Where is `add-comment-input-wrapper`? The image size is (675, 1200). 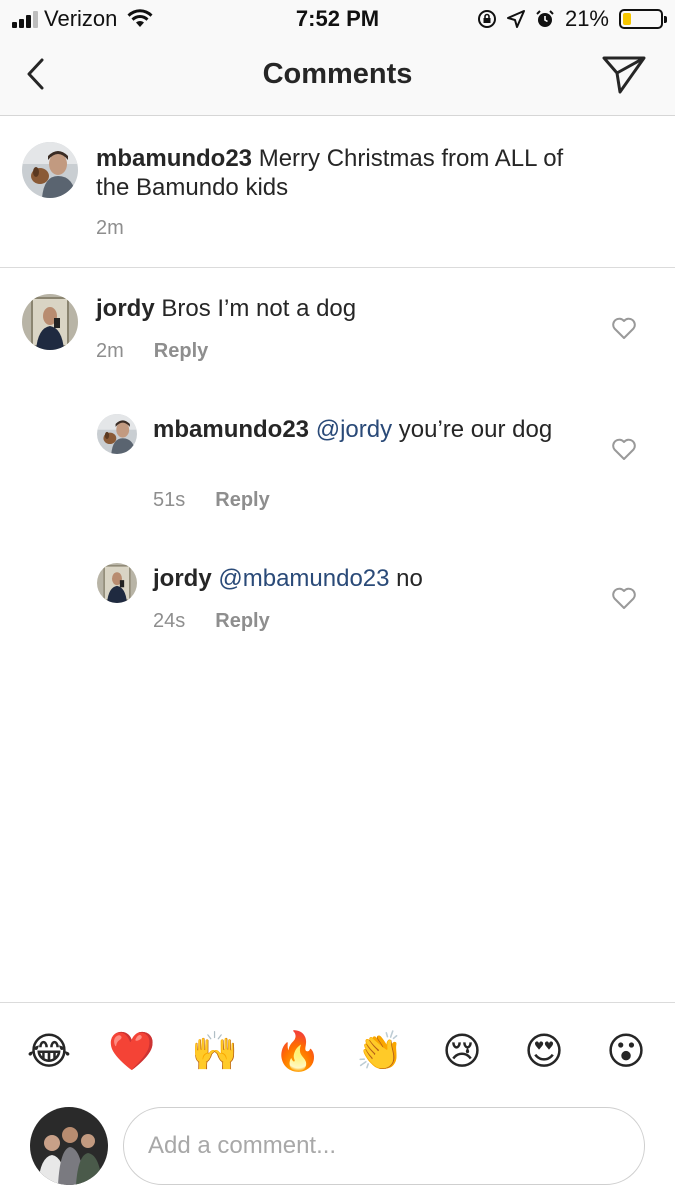
add-comment-input-wrapper is located at coordinates (384, 1146).